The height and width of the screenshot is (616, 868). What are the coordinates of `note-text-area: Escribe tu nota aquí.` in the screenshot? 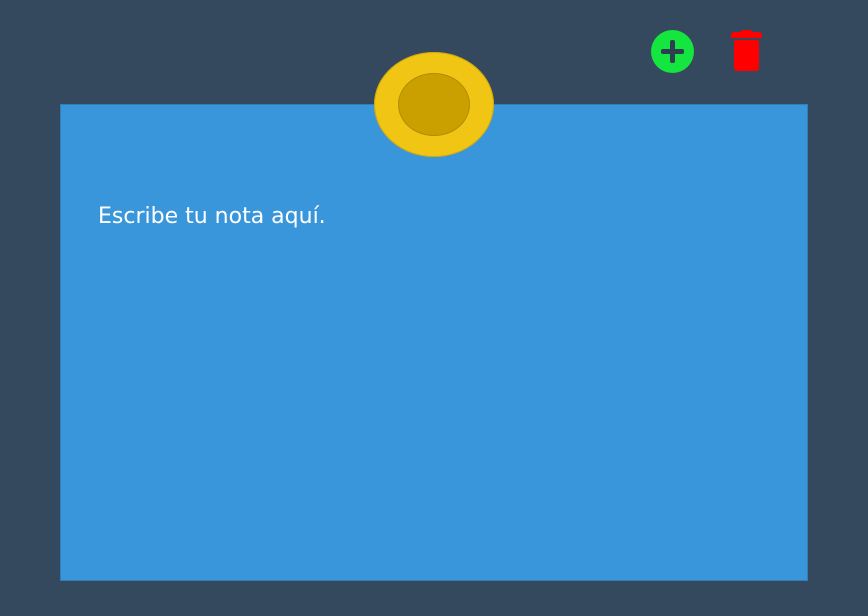 It's located at (428, 217).